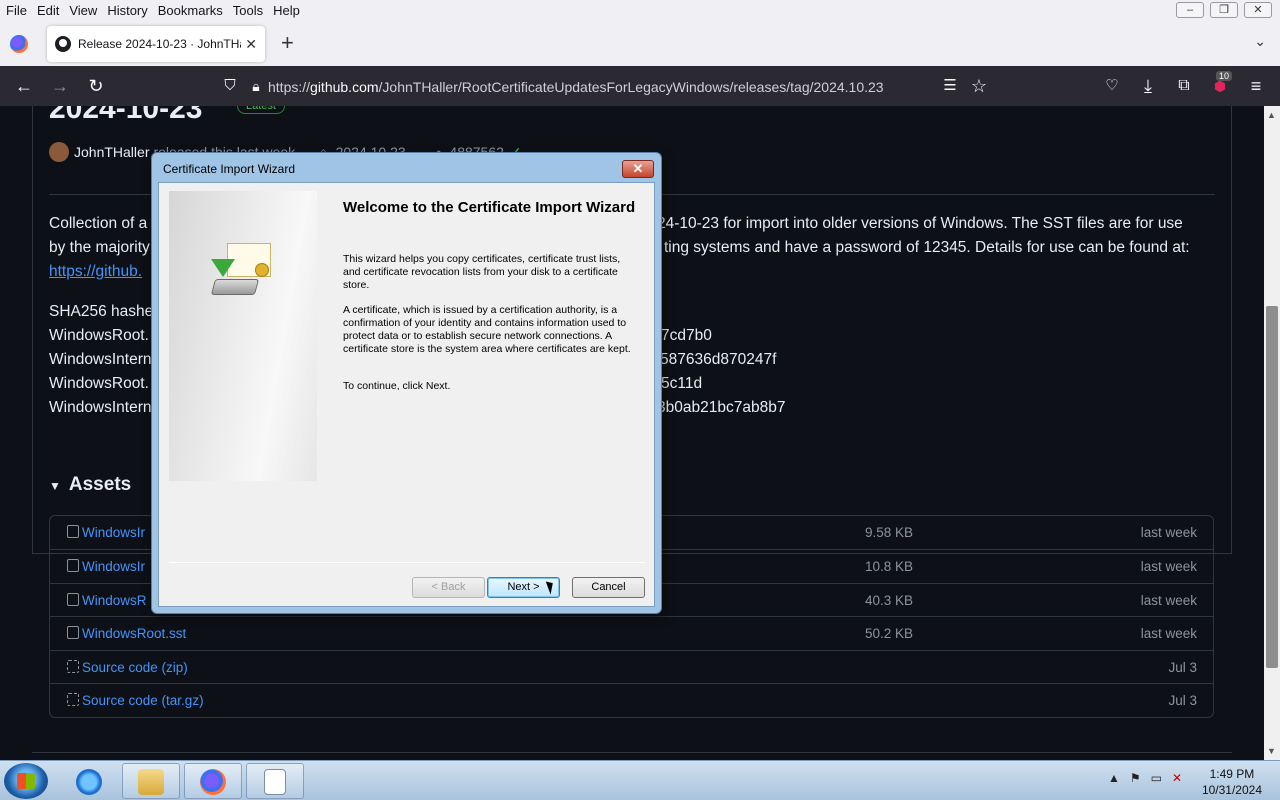 Image resolution: width=1280 pixels, height=800 pixels. Describe the element at coordinates (251, 44) in the screenshot. I see `tab-close-icon: ✕` at that location.